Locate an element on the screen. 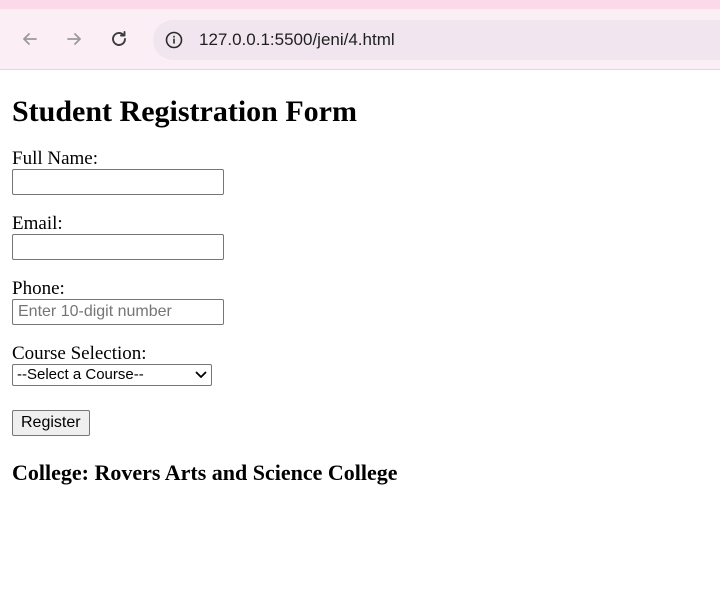 Image resolution: width=720 pixels, height=593 pixels. tab-strip is located at coordinates (360, 4).